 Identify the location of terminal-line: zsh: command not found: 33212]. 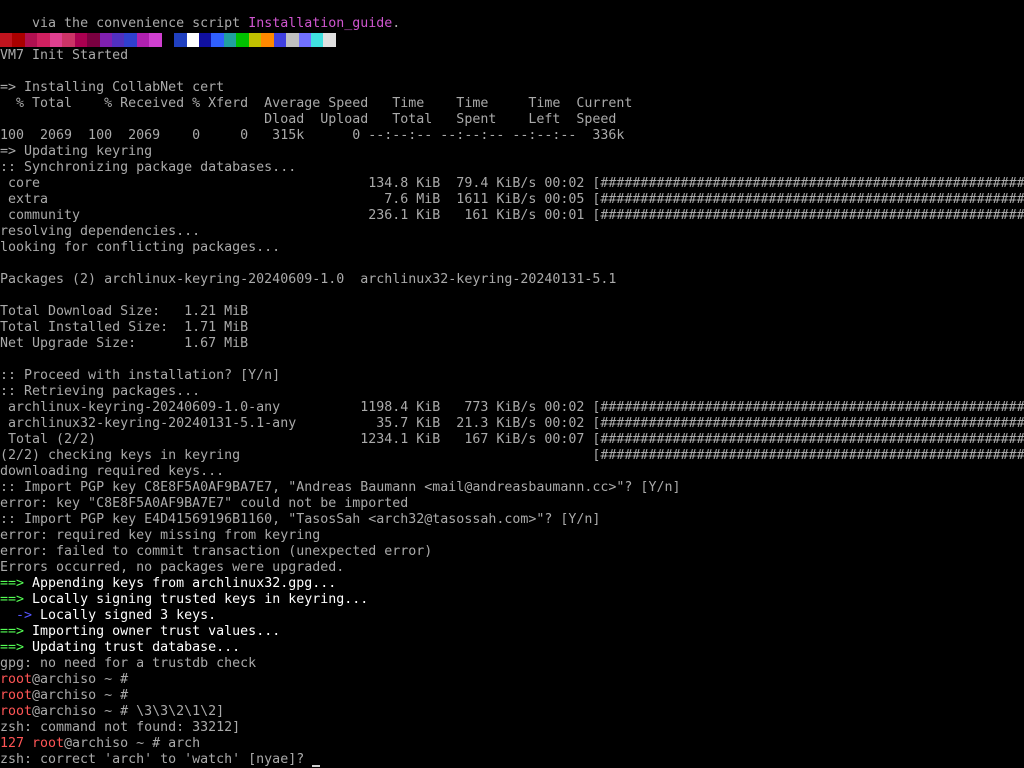
(120, 728).